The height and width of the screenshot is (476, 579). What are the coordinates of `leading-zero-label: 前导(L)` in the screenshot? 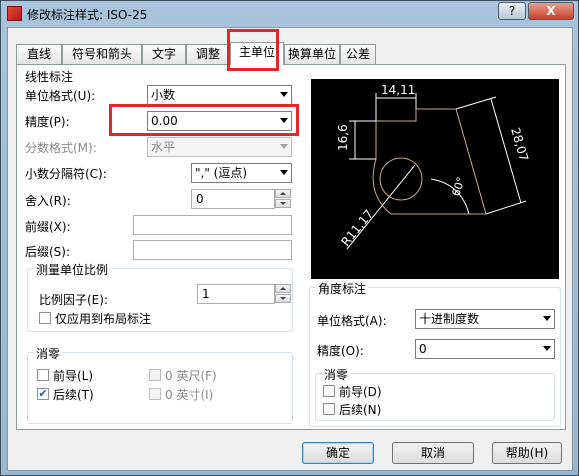 It's located at (73, 376).